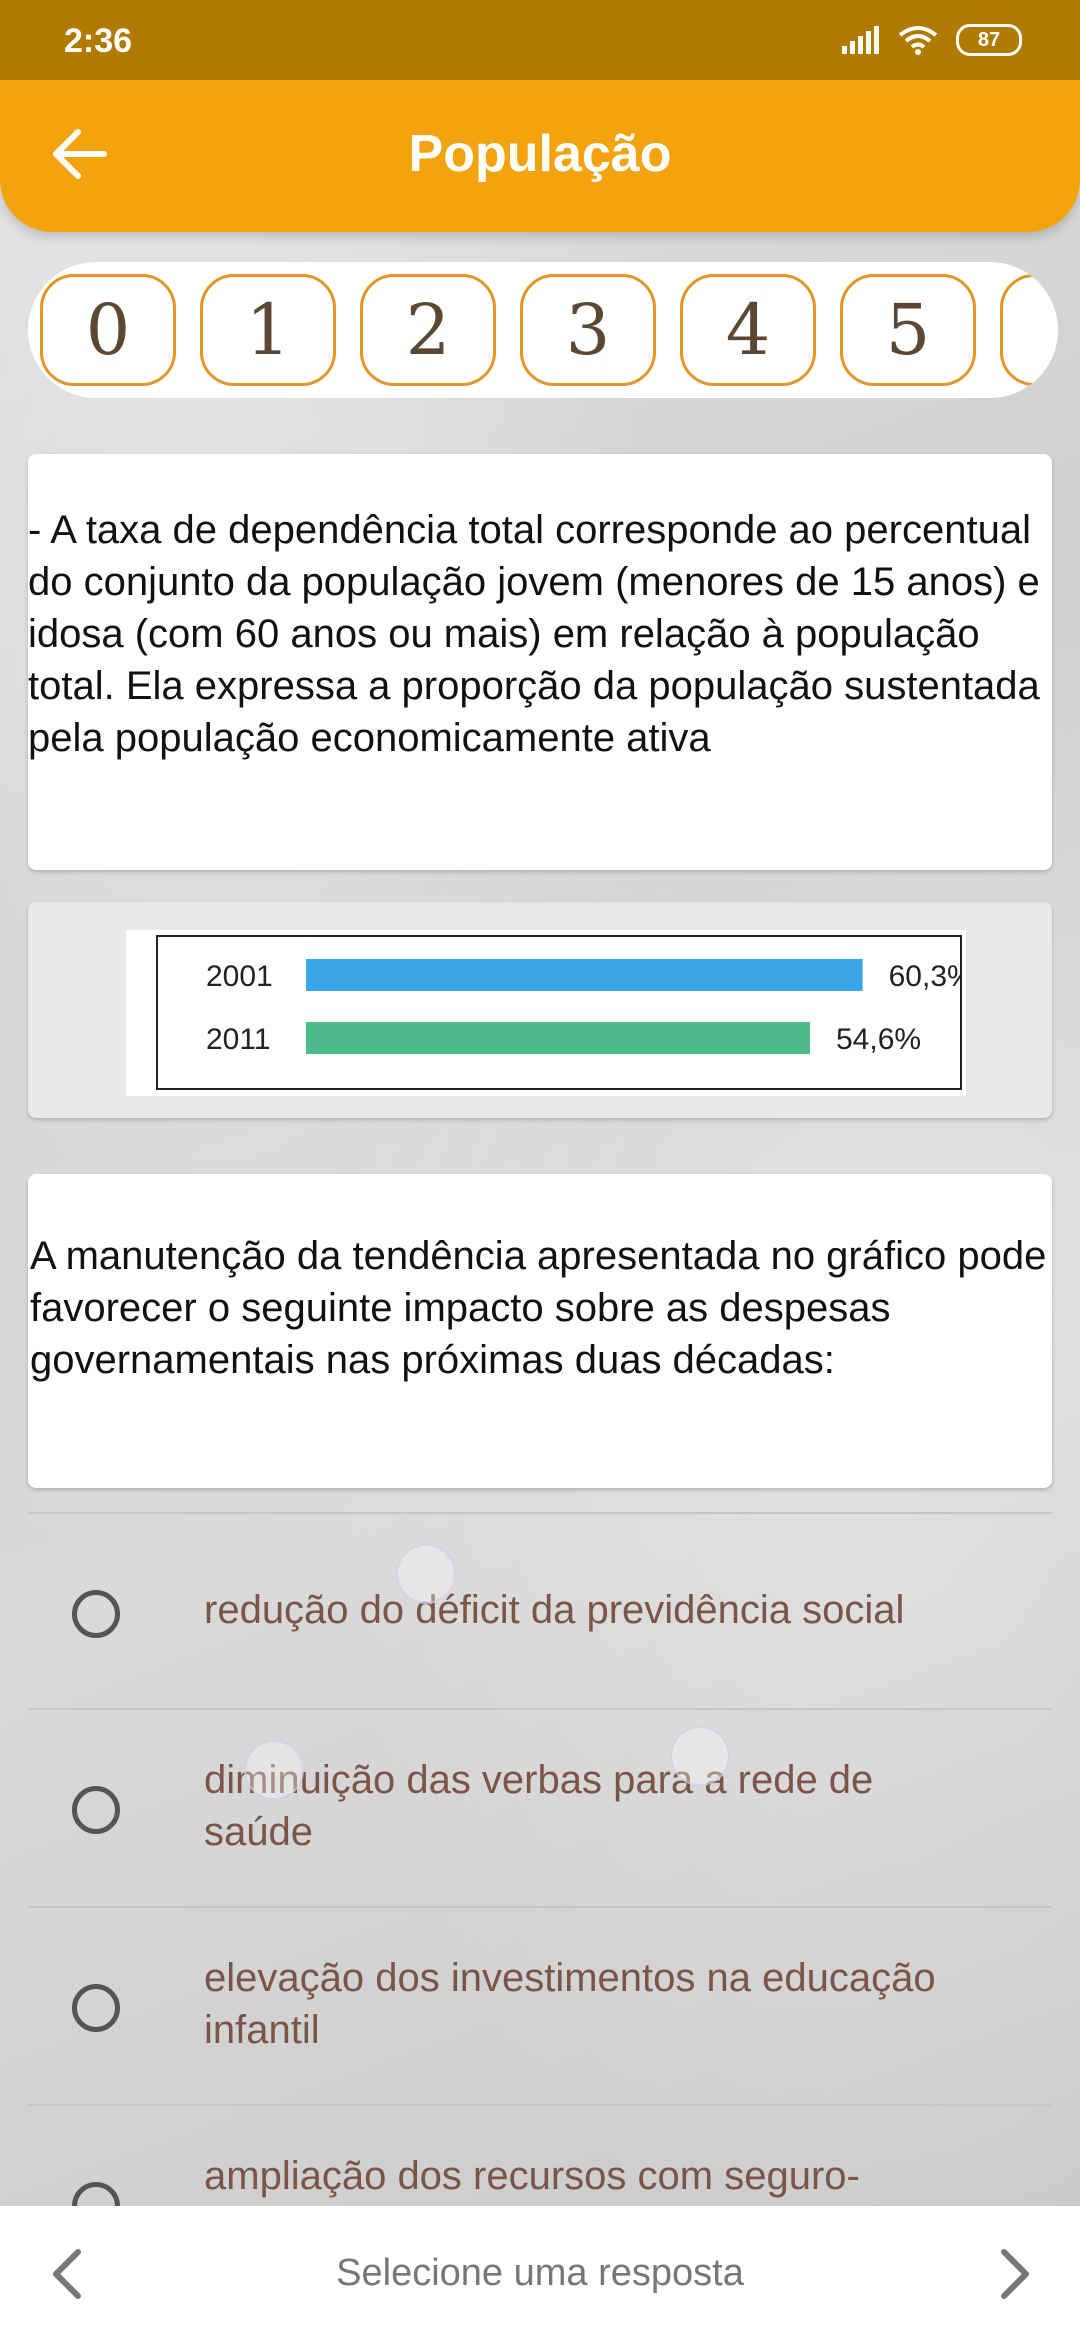  What do you see at coordinates (584, 975) in the screenshot?
I see `bar-2001` at bounding box center [584, 975].